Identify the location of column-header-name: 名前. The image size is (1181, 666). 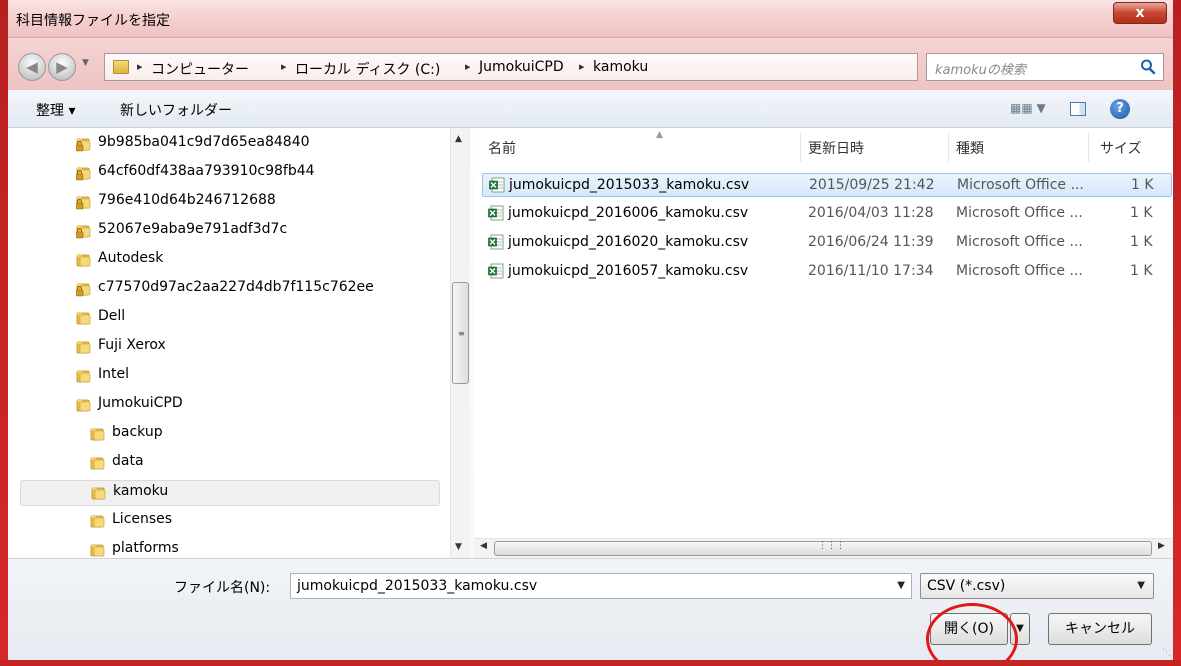
(502, 148).